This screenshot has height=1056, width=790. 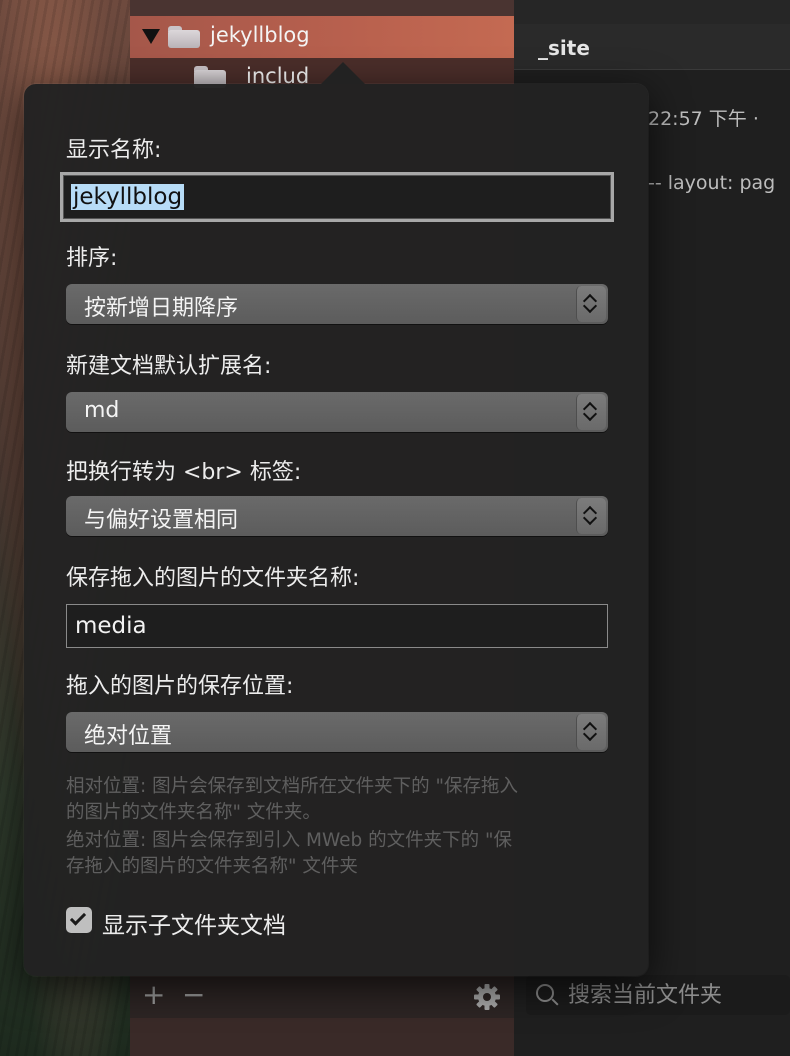 I want to click on search-input, so click(x=678, y=995).